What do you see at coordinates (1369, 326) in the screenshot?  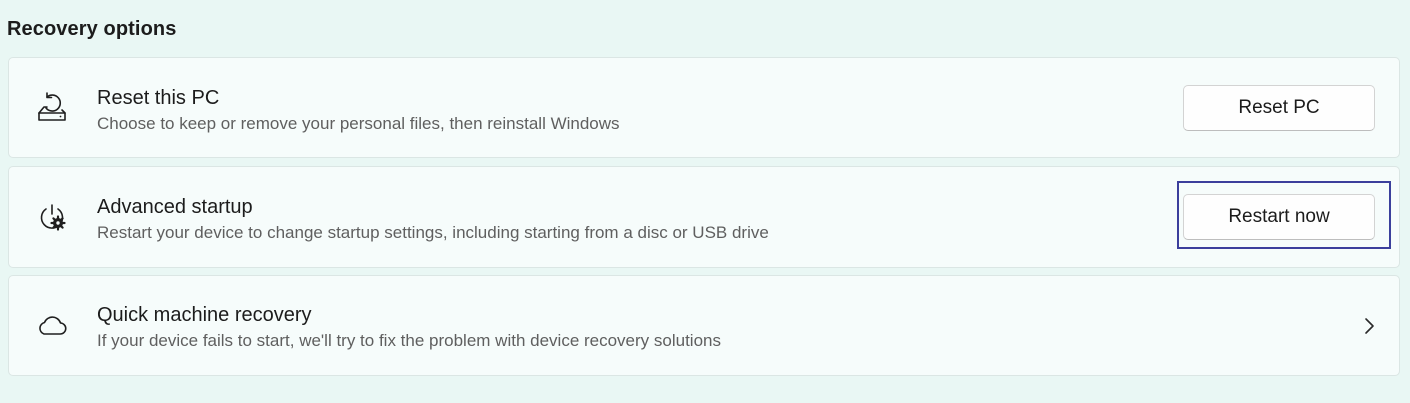 I see `chevron-right-icon` at bounding box center [1369, 326].